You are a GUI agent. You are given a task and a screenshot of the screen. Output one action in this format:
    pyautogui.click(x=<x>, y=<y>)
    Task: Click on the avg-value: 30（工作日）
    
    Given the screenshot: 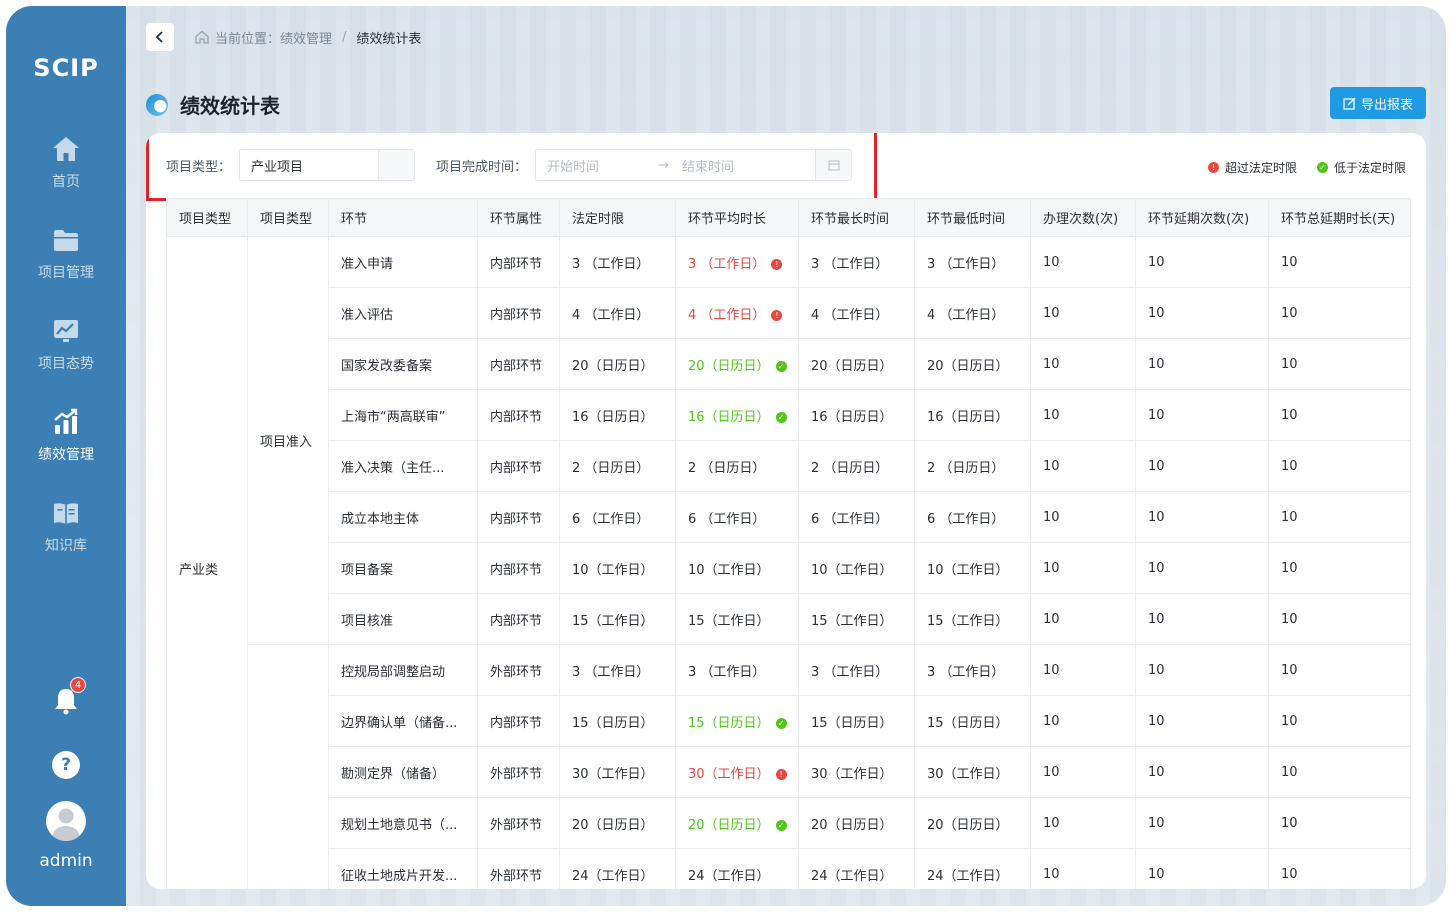 What is the action you would take?
    pyautogui.click(x=729, y=774)
    